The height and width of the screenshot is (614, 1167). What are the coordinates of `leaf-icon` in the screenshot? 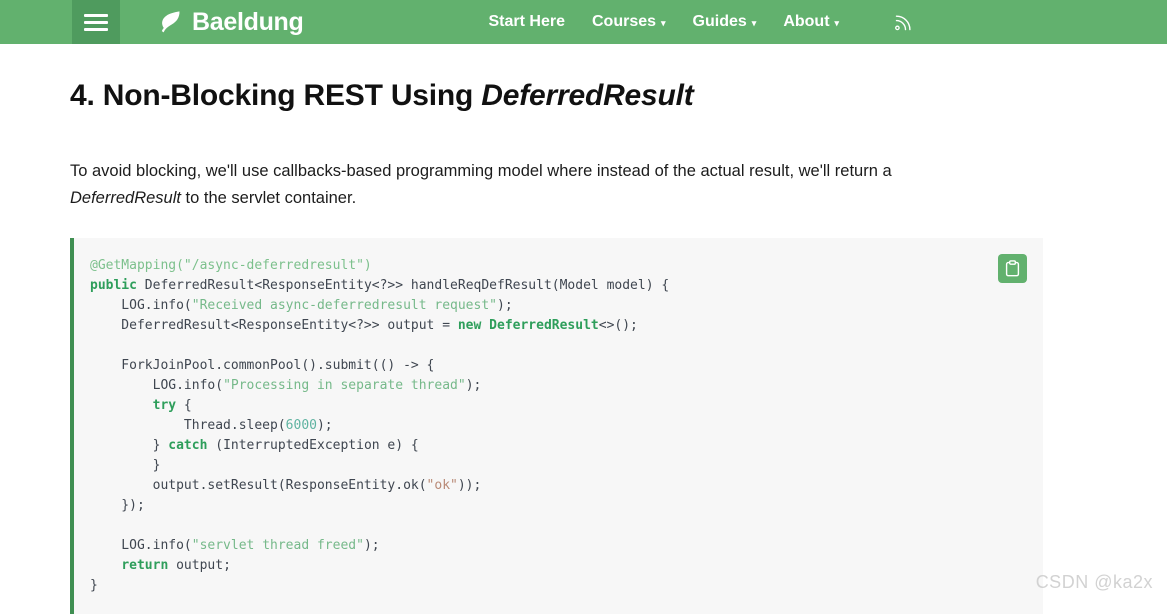 It's located at (170, 22).